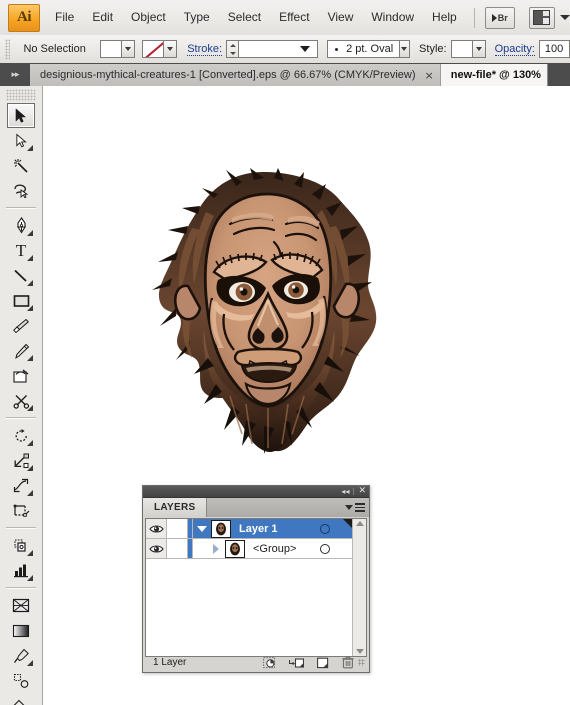  Describe the element at coordinates (494, 75) in the screenshot. I see `document-tab-2: new-file* @ 130%` at that location.